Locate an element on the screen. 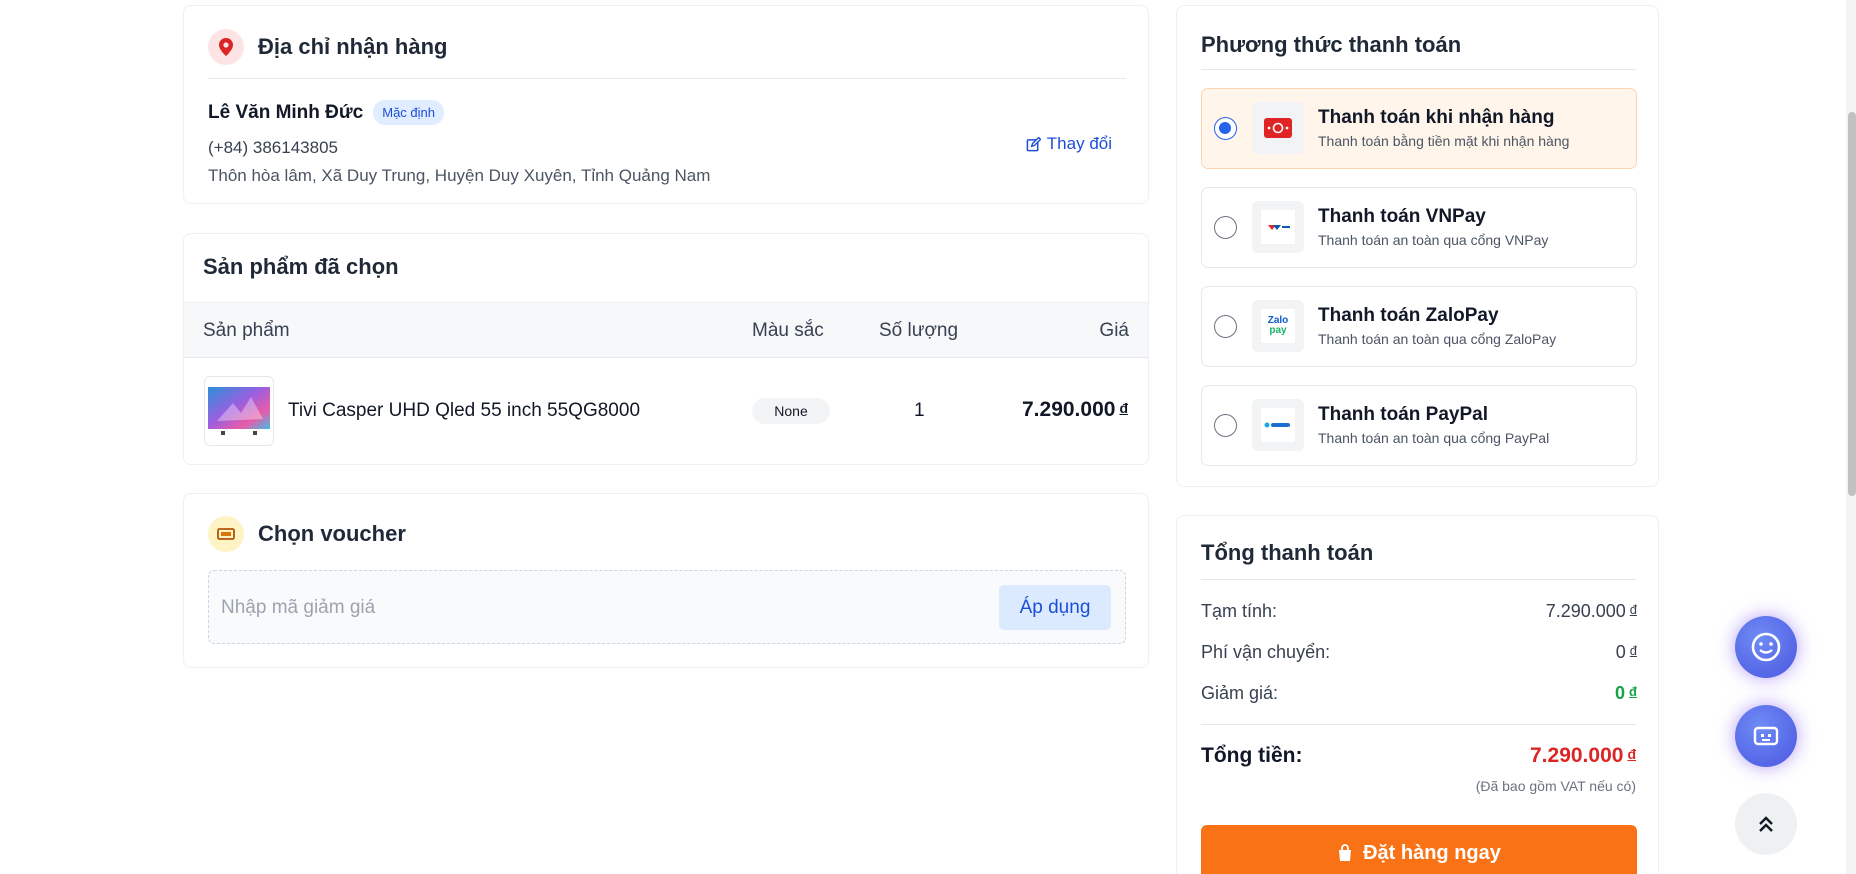 The width and height of the screenshot is (1856, 874). discount-amount: 0 is located at coordinates (1620, 693).